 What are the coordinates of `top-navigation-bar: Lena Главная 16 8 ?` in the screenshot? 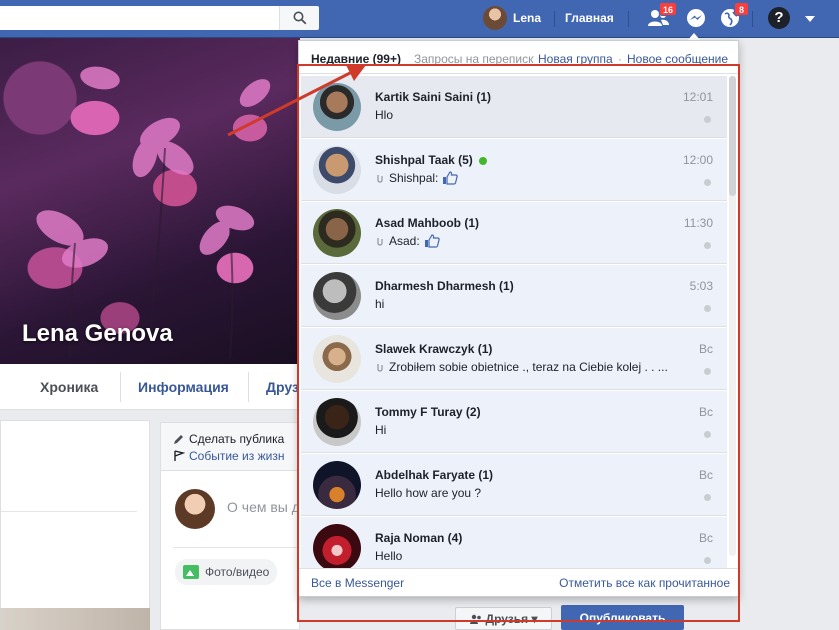 It's located at (419, 19).